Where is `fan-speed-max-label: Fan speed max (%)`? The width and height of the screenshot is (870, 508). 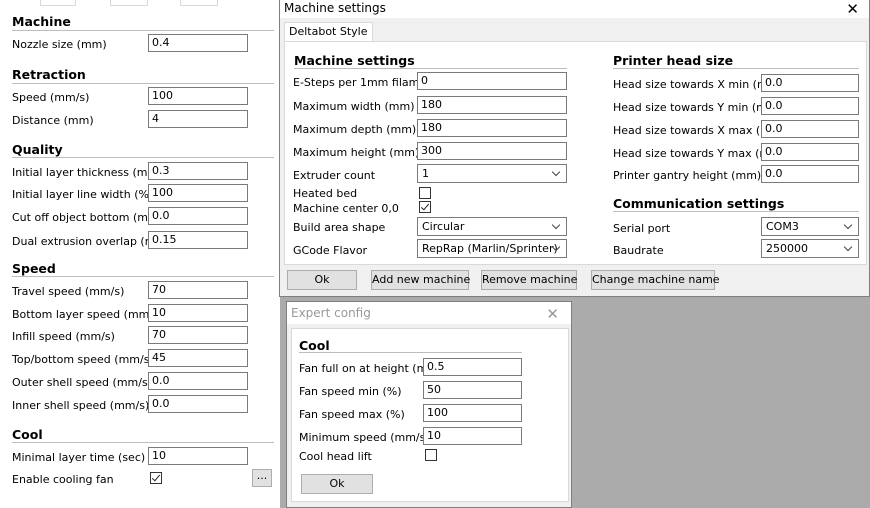 fan-speed-max-label: Fan speed max (%) is located at coordinates (352, 414).